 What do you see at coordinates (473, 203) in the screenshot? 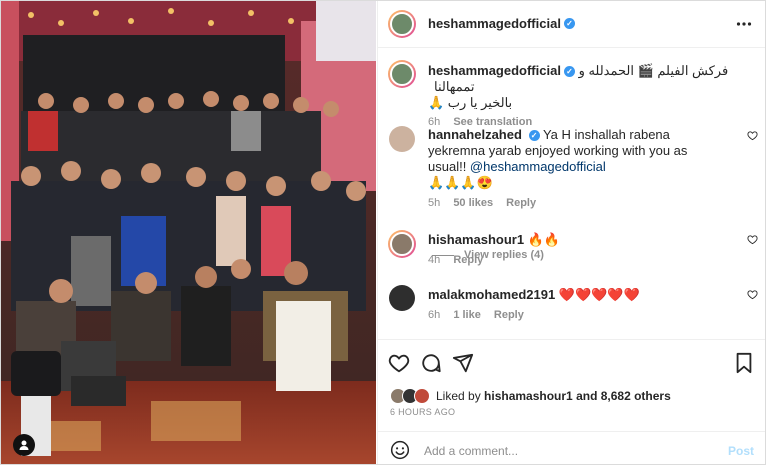
I see `comment-likes: 50 likes` at bounding box center [473, 203].